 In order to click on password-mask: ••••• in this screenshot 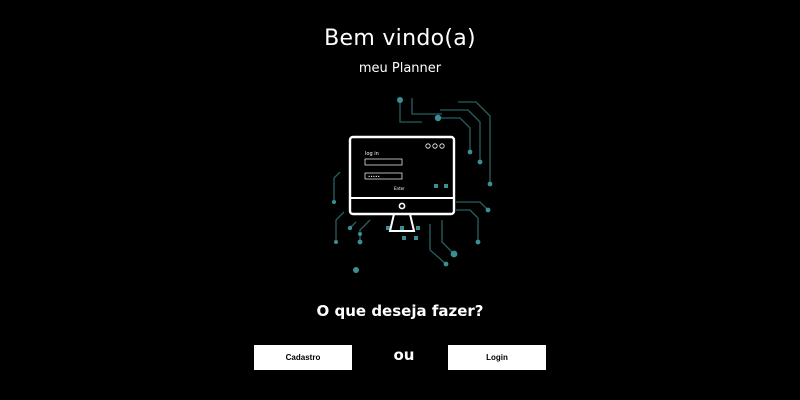, I will do `click(374, 176)`.